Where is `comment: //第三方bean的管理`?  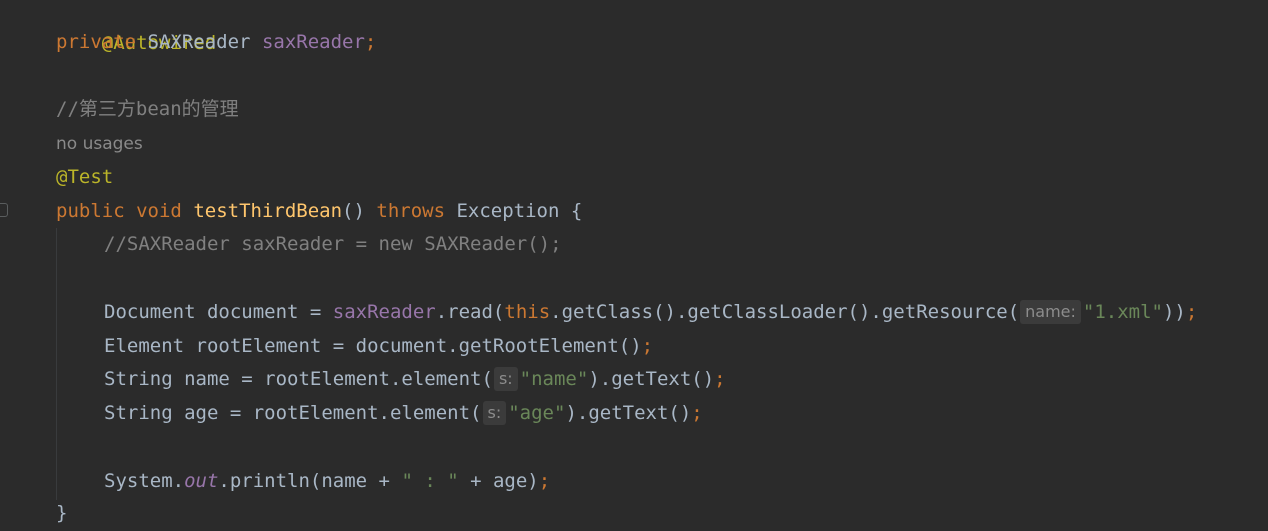
comment: //第三方bean的管理 is located at coordinates (147, 109).